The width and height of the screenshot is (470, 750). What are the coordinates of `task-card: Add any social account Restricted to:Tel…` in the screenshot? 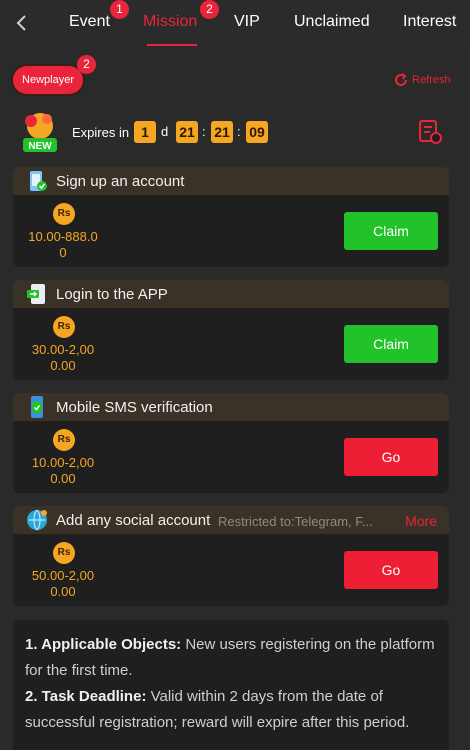 It's located at (231, 556).